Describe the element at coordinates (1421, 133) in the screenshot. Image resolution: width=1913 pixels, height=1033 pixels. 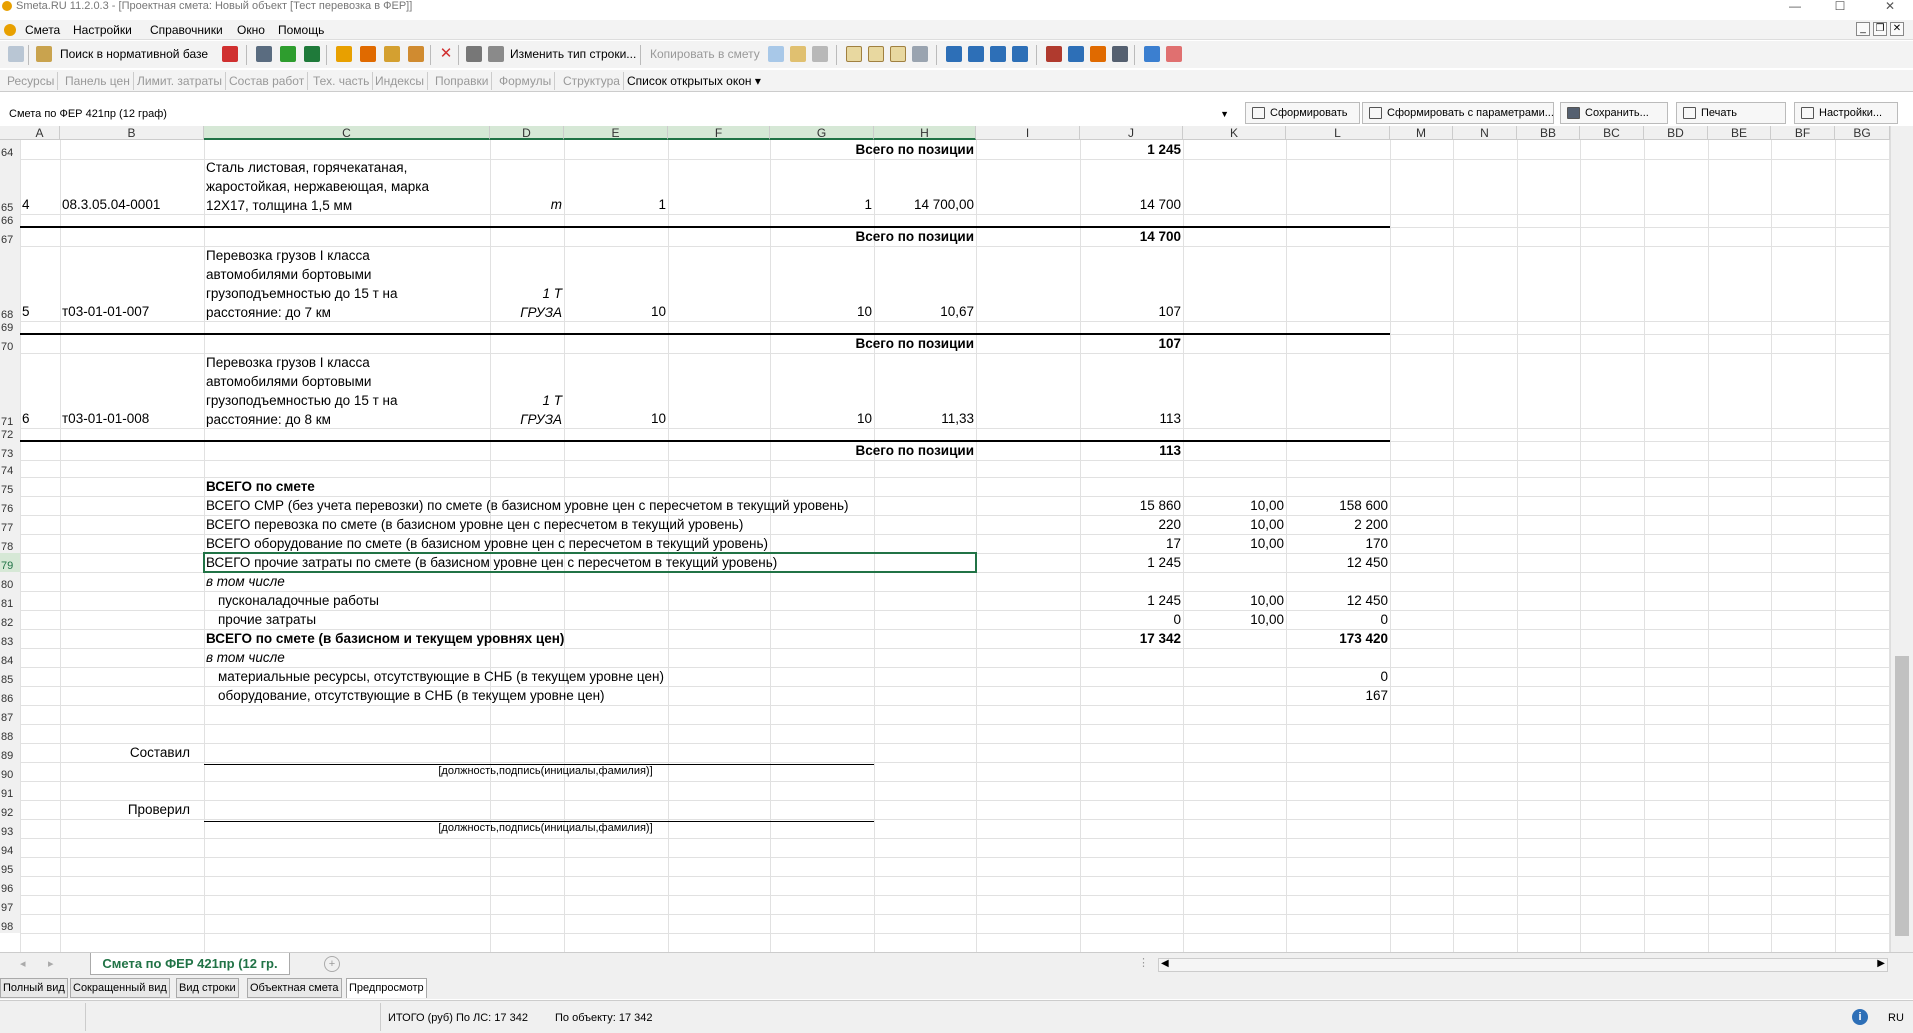
I see `column-header-m: M` at that location.